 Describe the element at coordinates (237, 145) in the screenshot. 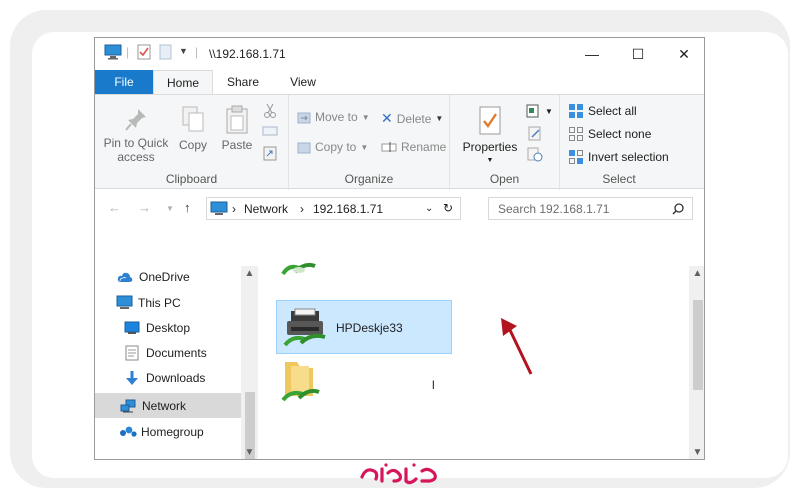

I see `paste-label: Paste` at that location.